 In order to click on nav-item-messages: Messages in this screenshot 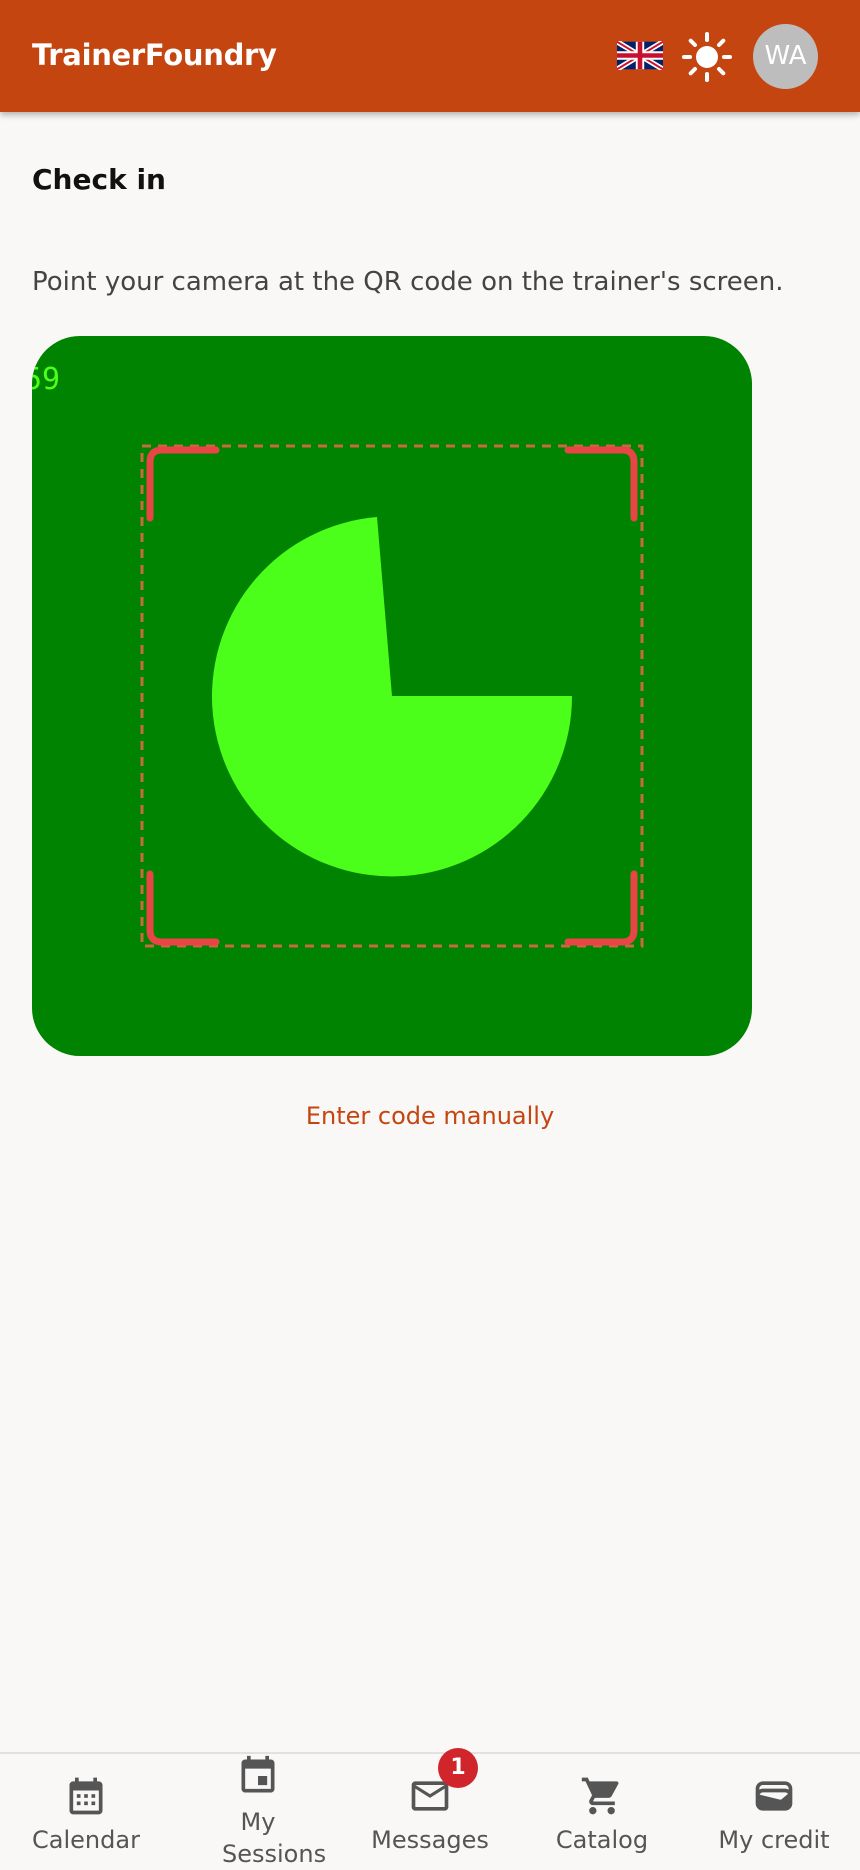, I will do `click(430, 1810)`.